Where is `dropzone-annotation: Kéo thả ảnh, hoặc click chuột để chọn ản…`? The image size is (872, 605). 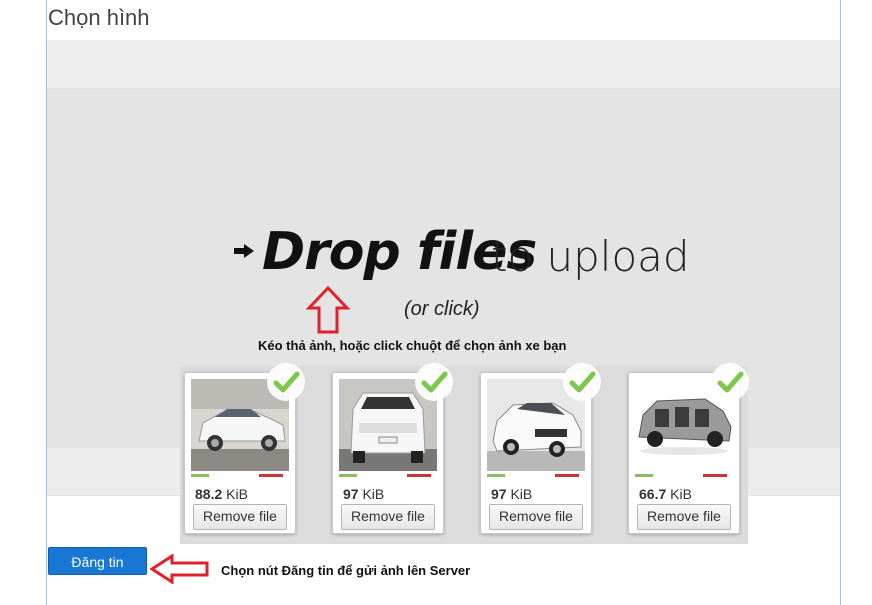 dropzone-annotation: Kéo thả ảnh, hoặc click chuột để chọn ản… is located at coordinates (412, 345).